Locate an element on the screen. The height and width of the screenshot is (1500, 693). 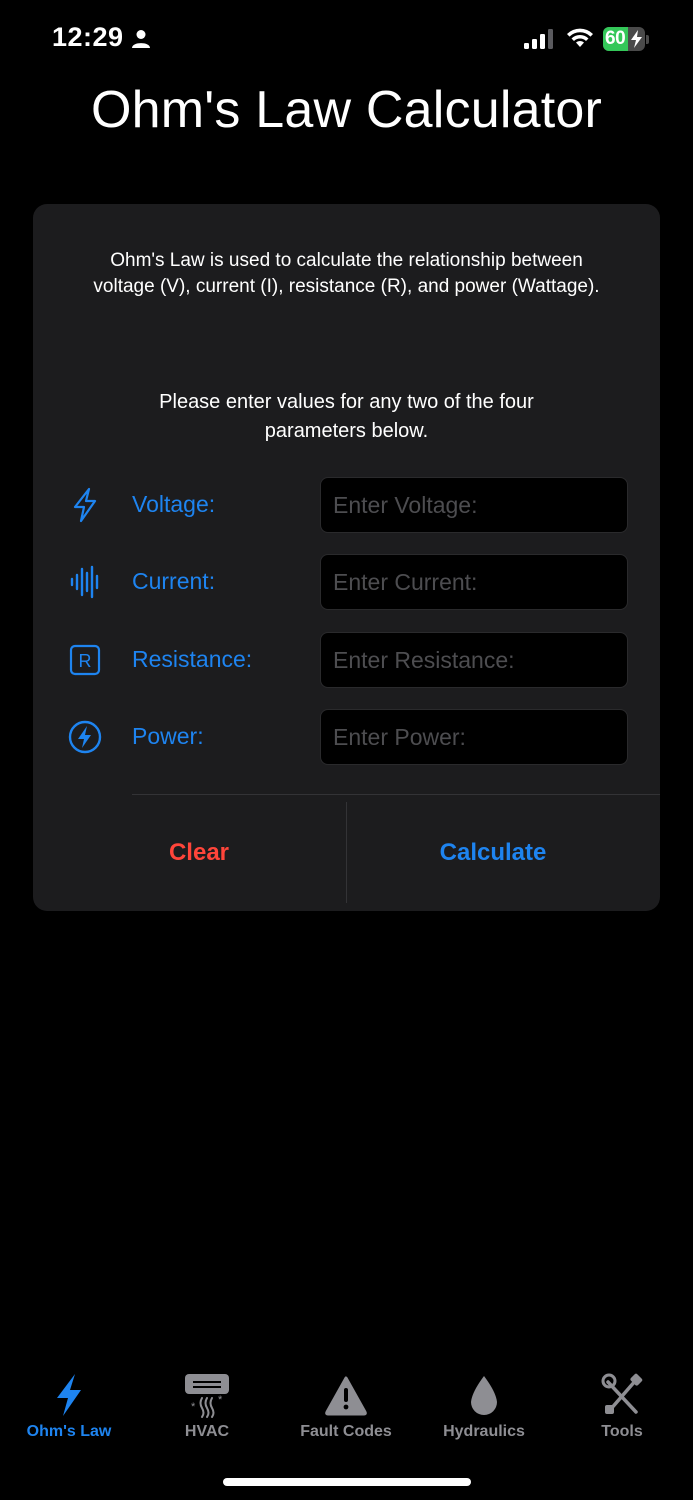
power-input is located at coordinates (474, 737).